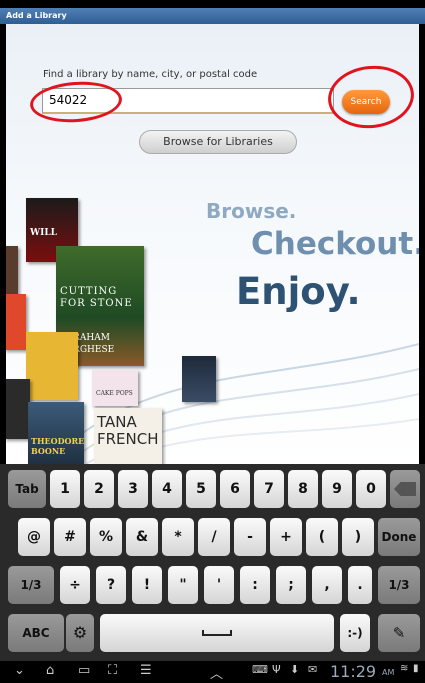 The width and height of the screenshot is (425, 683). I want to click on book-title: THEODORE BOONE, so click(57, 446).